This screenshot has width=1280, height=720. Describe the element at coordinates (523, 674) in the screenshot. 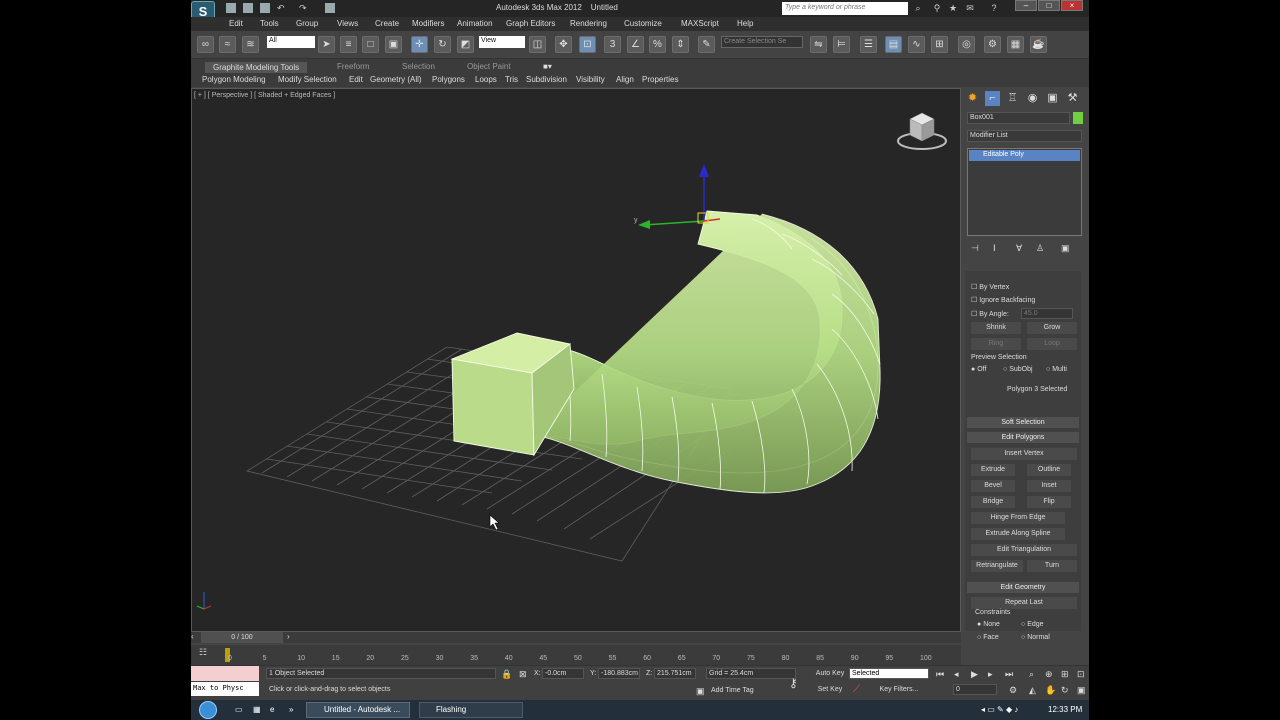

I see `absolute-mode-icon: ⊠` at that location.